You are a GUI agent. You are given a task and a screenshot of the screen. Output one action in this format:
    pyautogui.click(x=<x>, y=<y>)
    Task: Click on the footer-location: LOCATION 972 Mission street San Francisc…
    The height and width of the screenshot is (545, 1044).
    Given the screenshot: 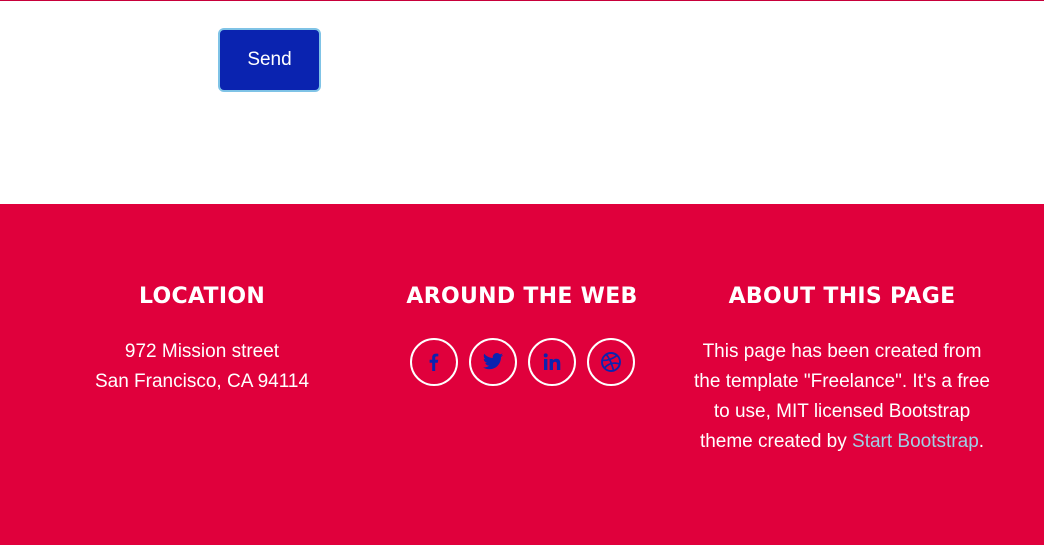 What is the action you would take?
    pyautogui.click(x=202, y=339)
    